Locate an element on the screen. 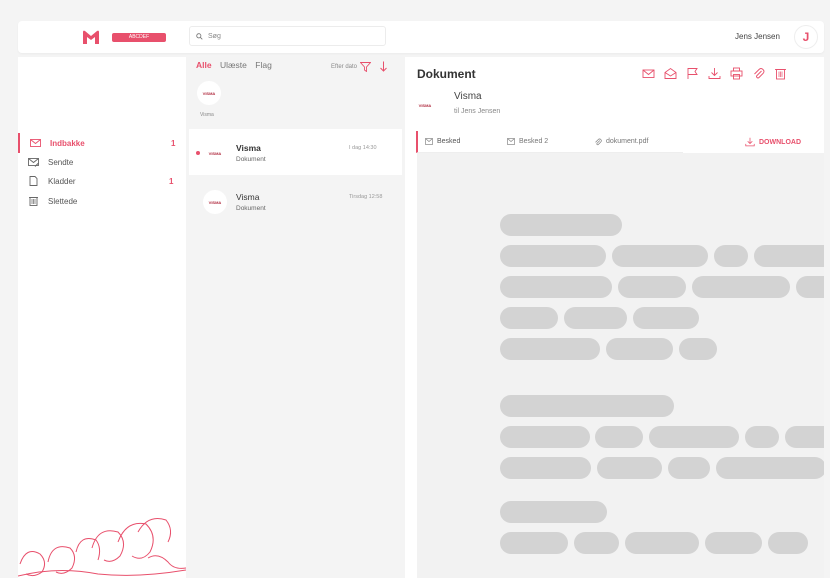 The width and height of the screenshot is (830, 578). message-toolbar is located at coordinates (714, 73).